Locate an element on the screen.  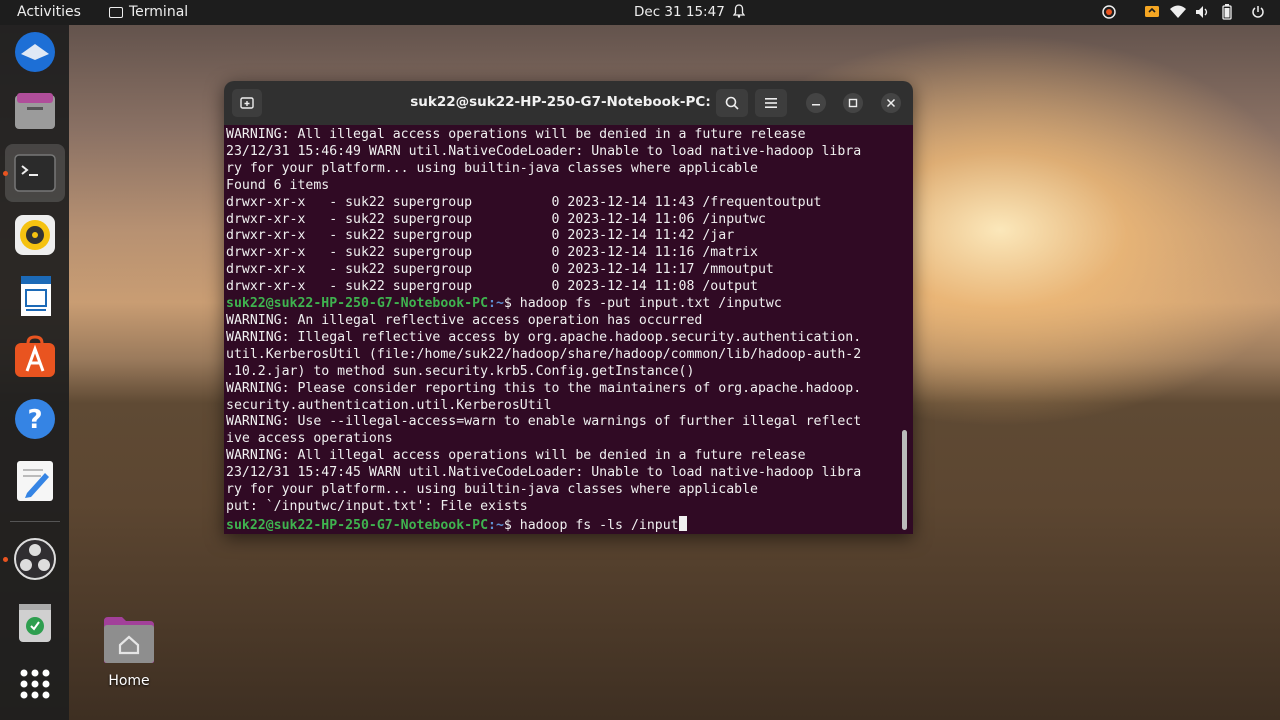
clock: Dec 31 15:47 is located at coordinates (679, 12).